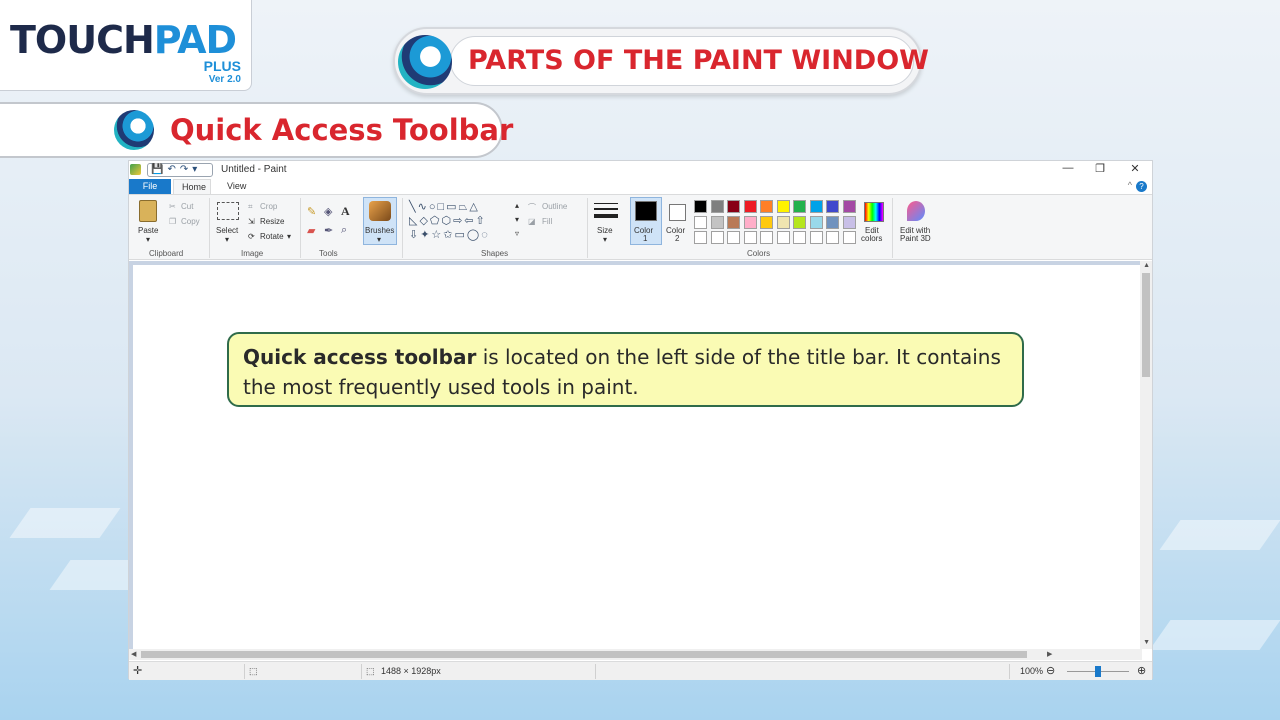  I want to click on paste-dropdown-icon: ▾, so click(148, 239).